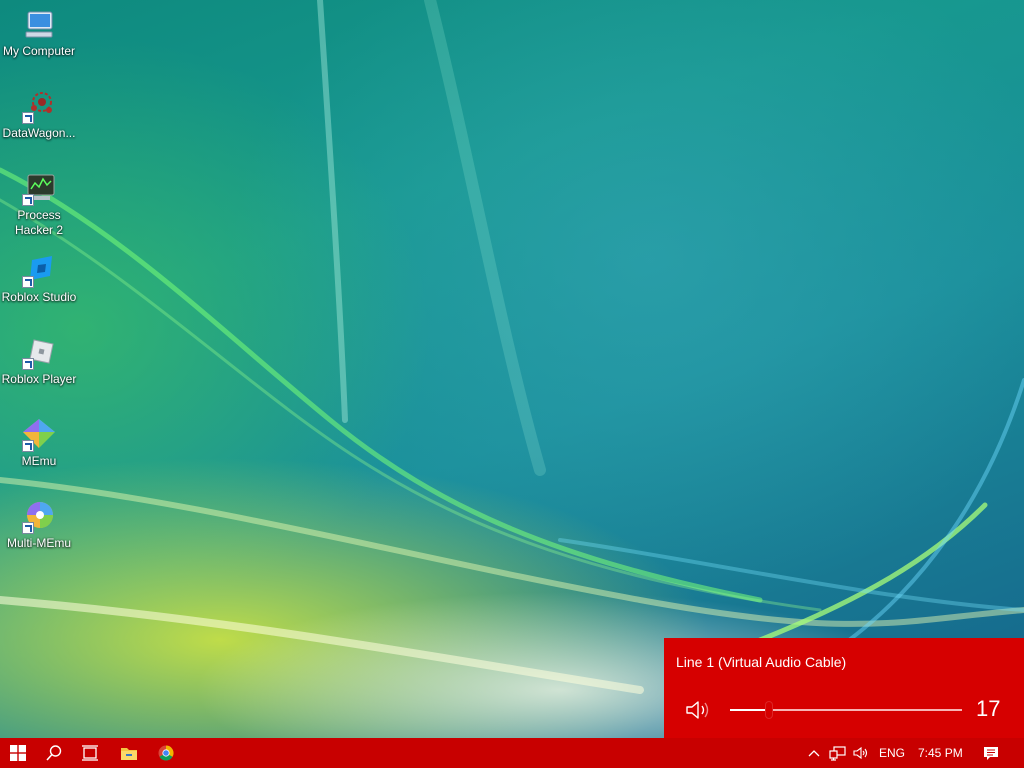 This screenshot has height=768, width=1024. What do you see at coordinates (940, 753) in the screenshot?
I see `clock: 7:45 PM` at bounding box center [940, 753].